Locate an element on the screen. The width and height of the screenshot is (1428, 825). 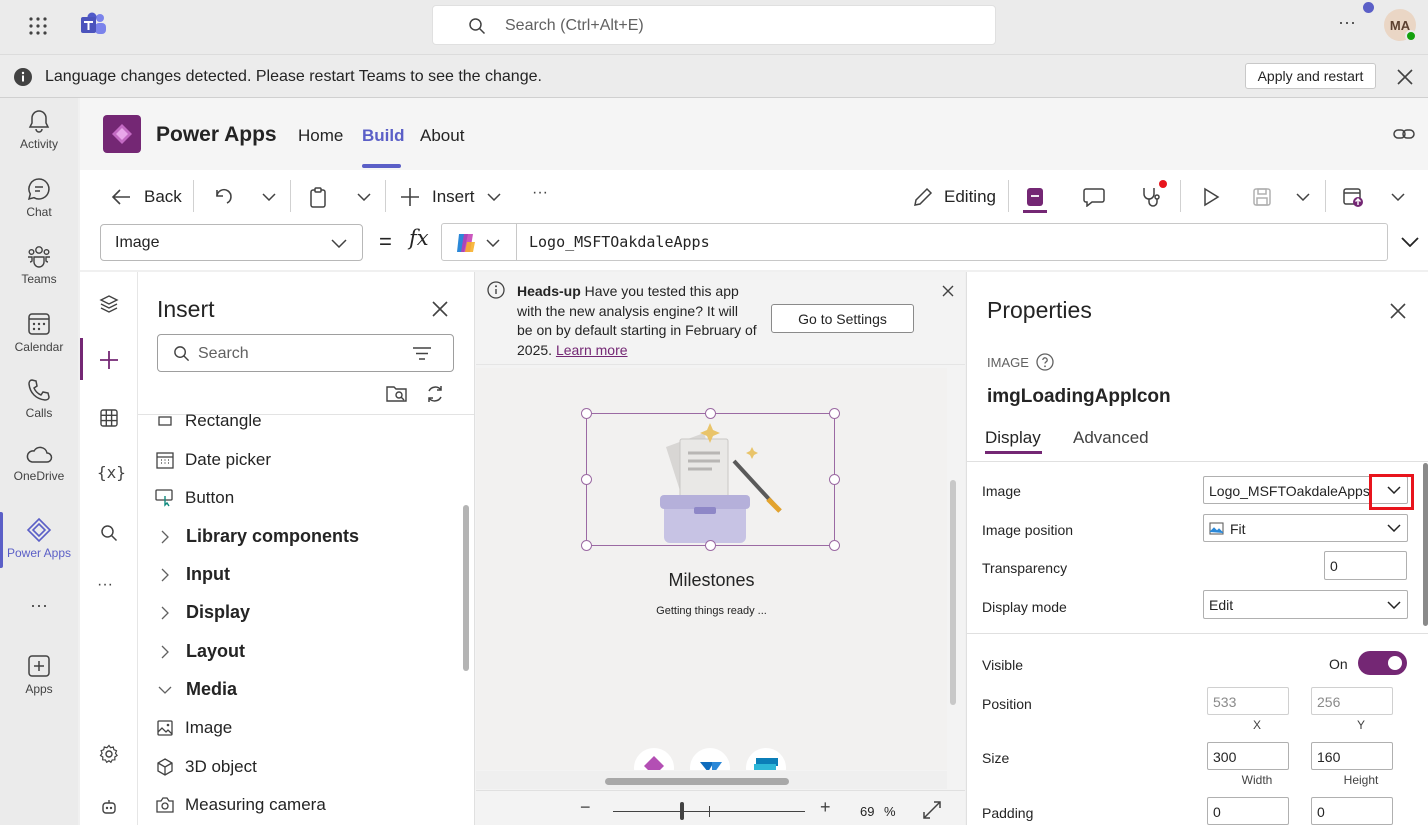
tree-view-icon is located at coordinates (109, 304).